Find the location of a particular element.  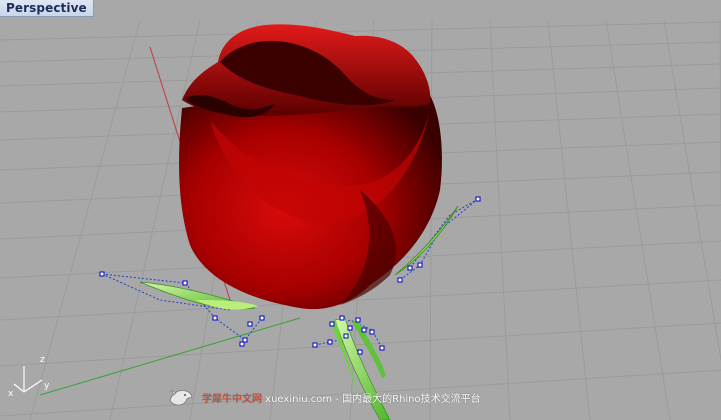

rhino-logo-icon is located at coordinates (181, 397).